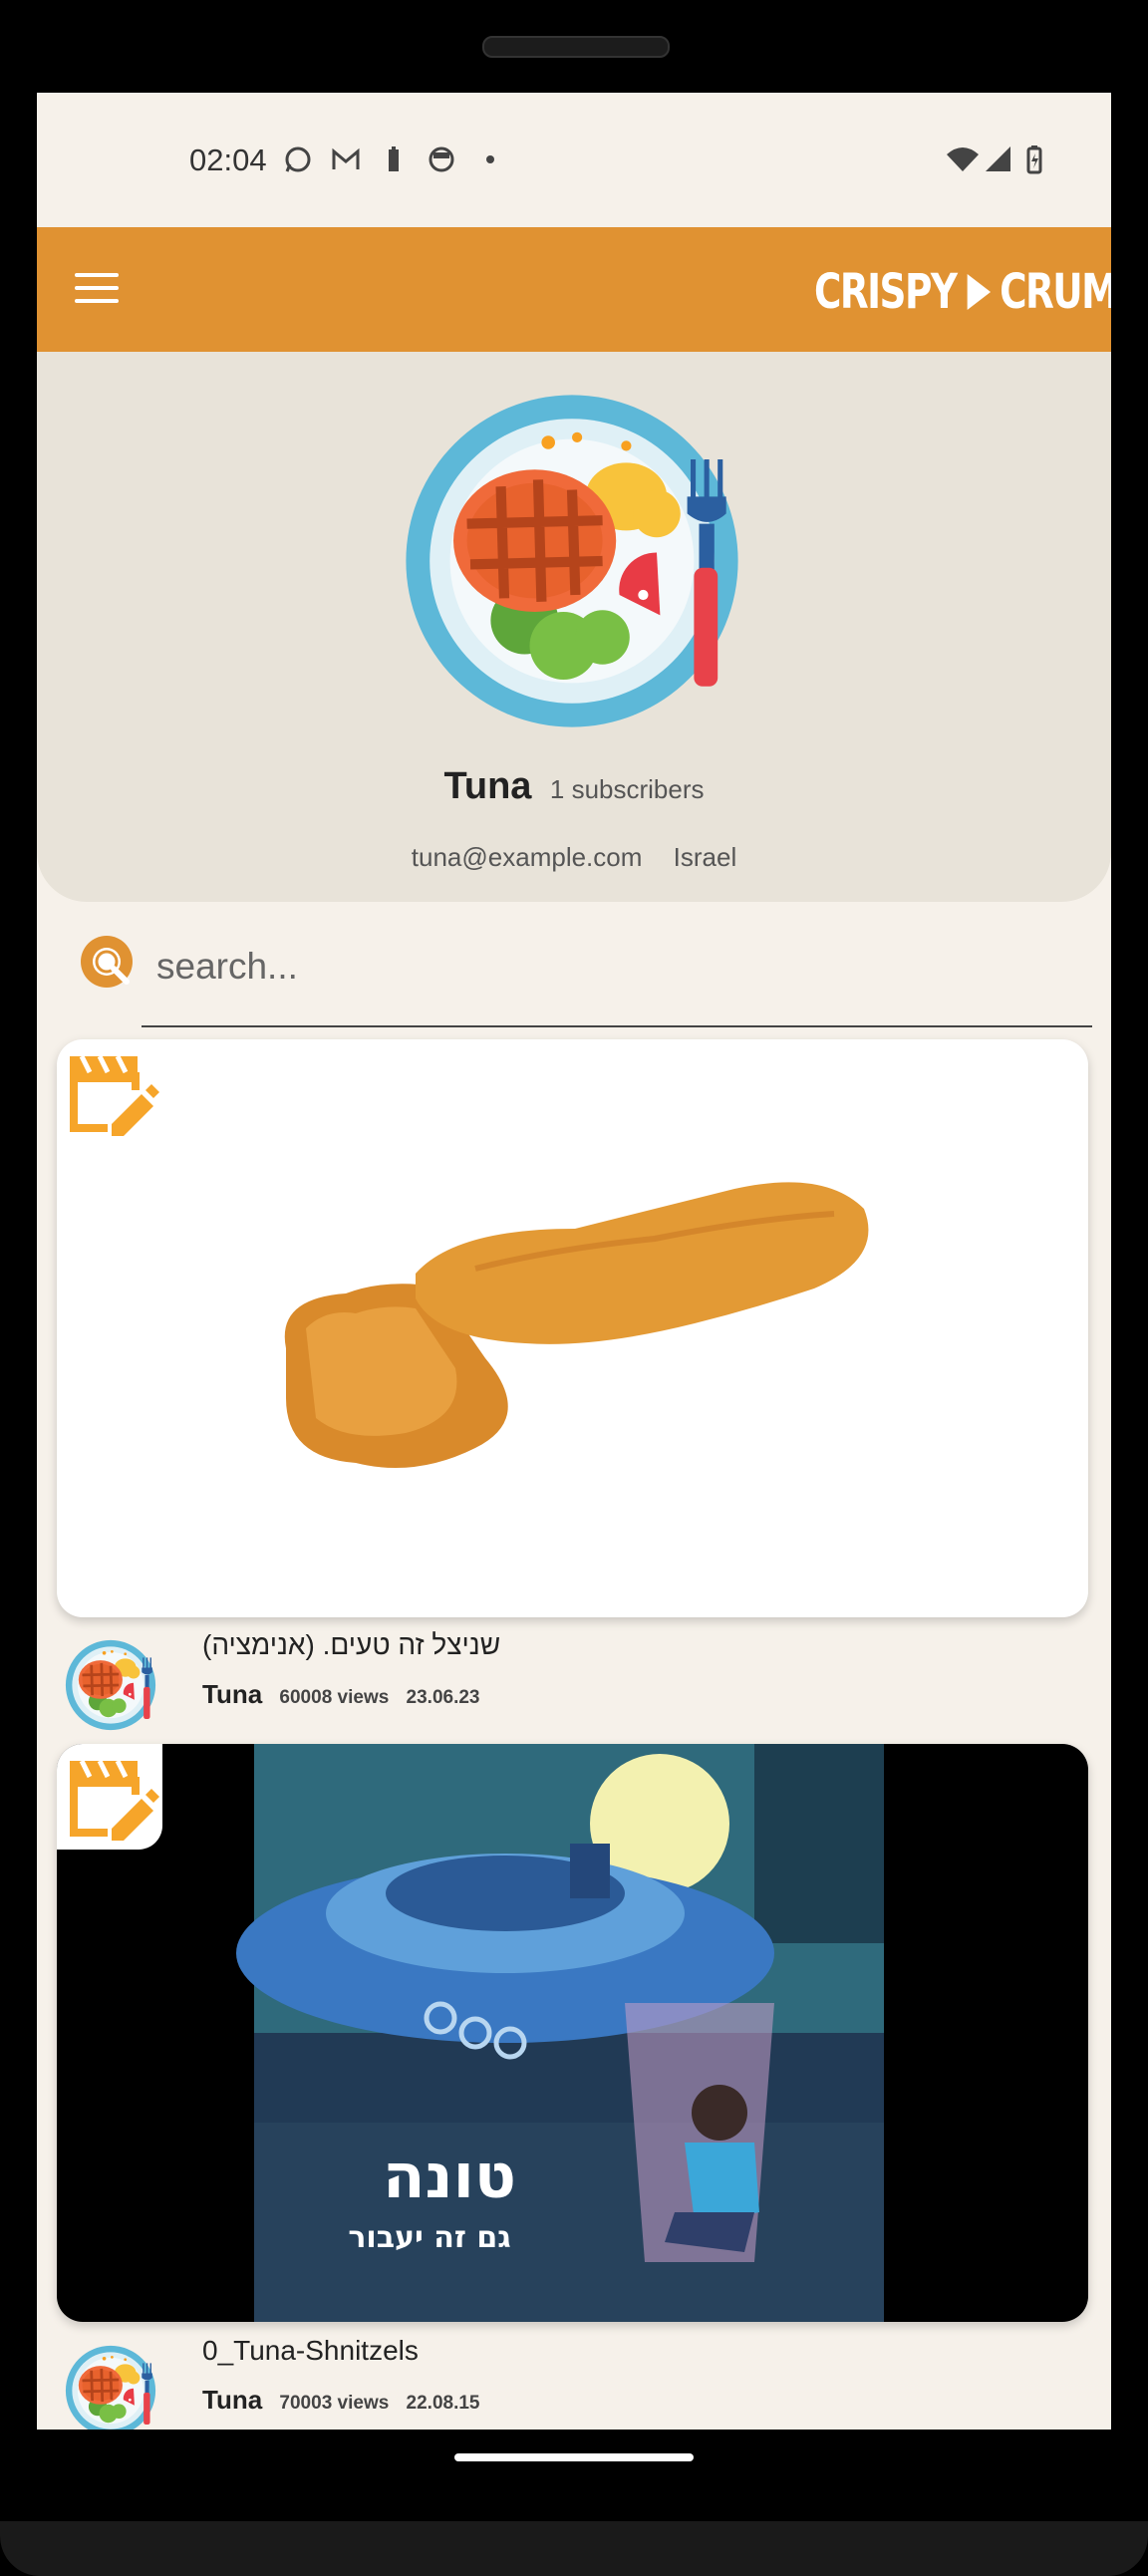  What do you see at coordinates (963, 159) in the screenshot?
I see `wifi-icon` at bounding box center [963, 159].